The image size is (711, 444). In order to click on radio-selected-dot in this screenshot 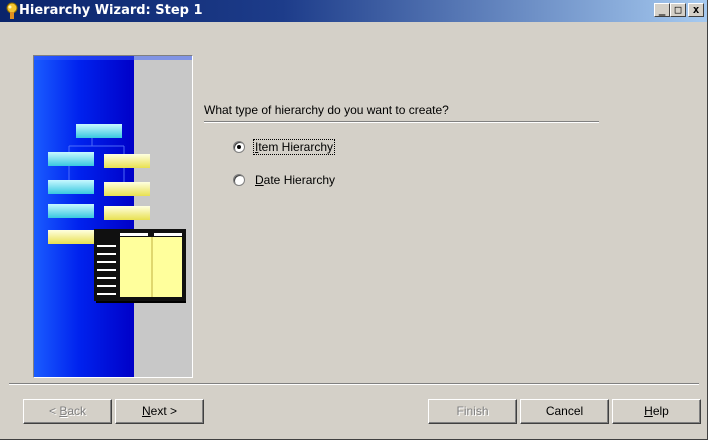, I will do `click(239, 147)`.